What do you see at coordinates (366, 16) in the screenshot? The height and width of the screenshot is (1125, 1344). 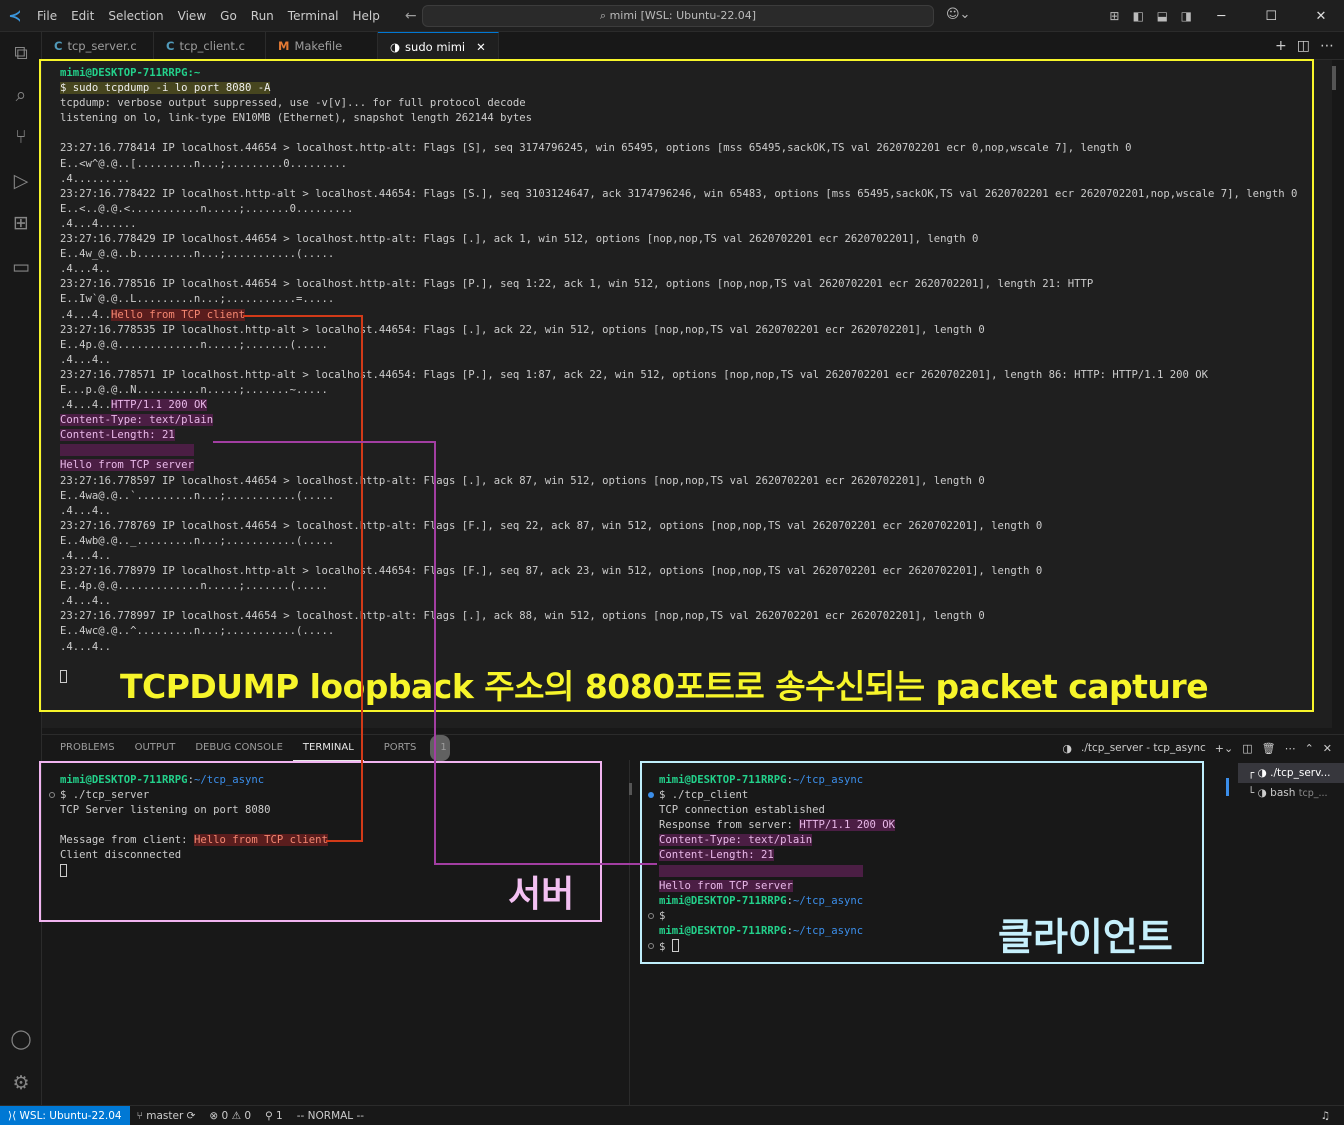 I see `menu-help: Help` at bounding box center [366, 16].